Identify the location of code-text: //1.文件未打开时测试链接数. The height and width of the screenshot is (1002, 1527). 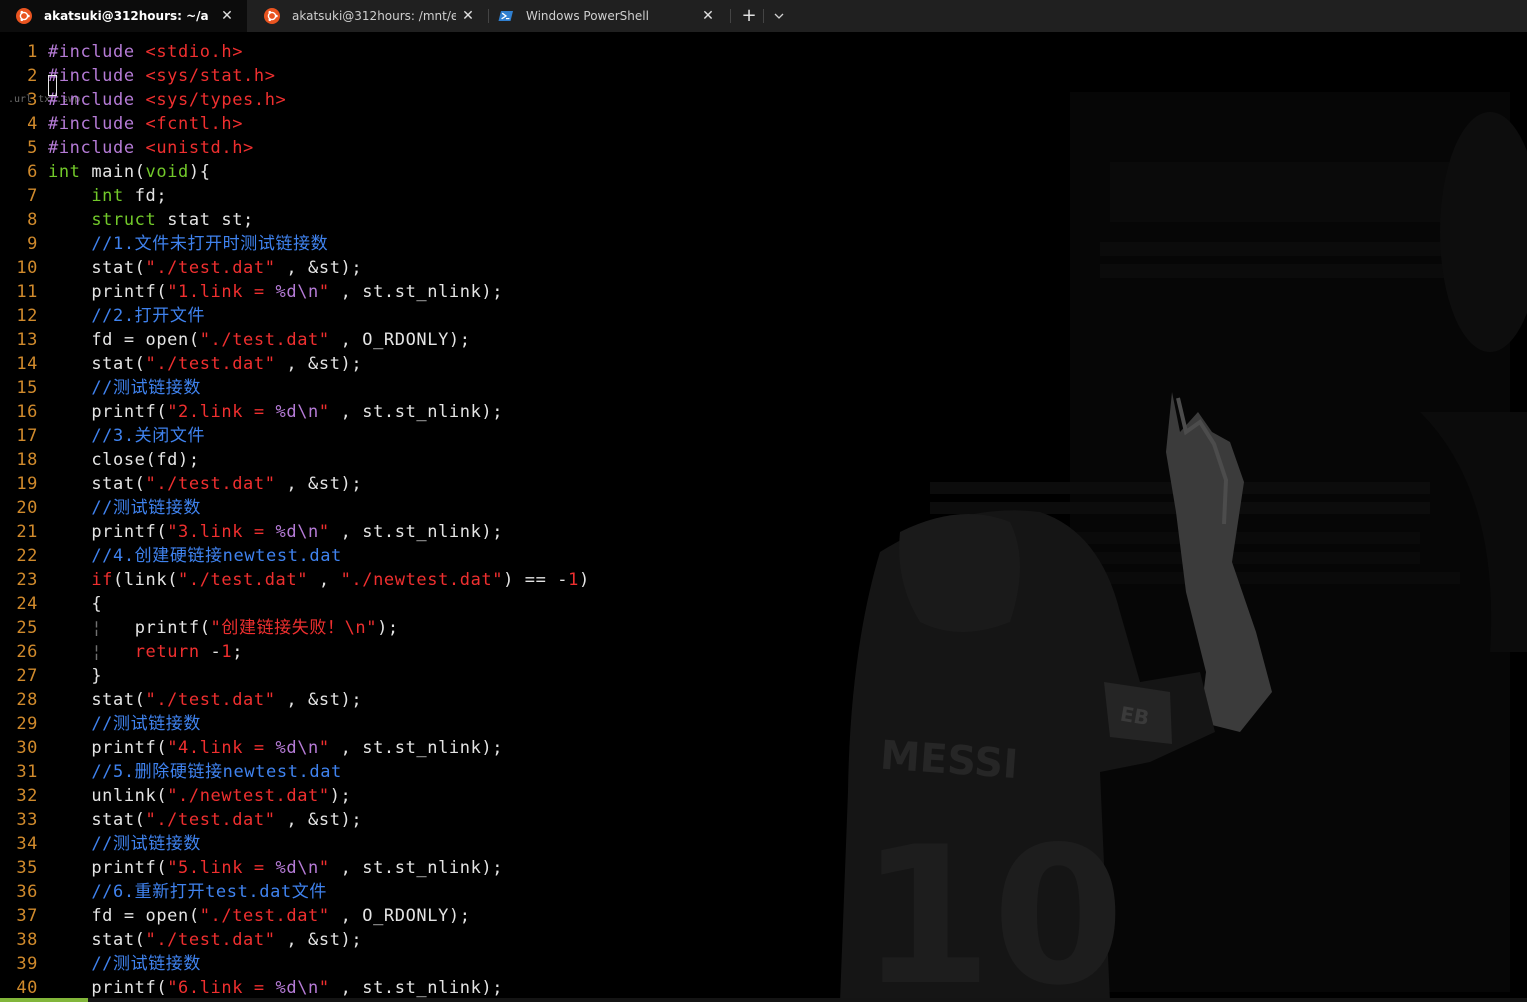
(188, 244).